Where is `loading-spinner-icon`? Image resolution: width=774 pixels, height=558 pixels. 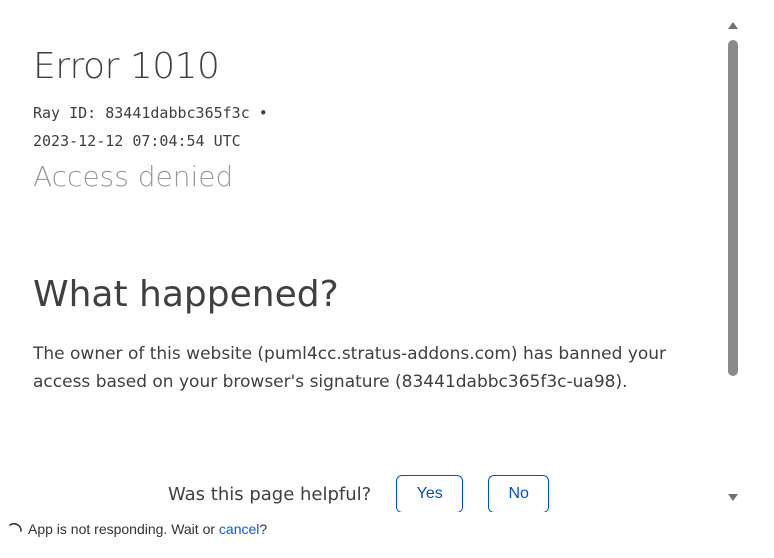
loading-spinner-icon is located at coordinates (15, 527).